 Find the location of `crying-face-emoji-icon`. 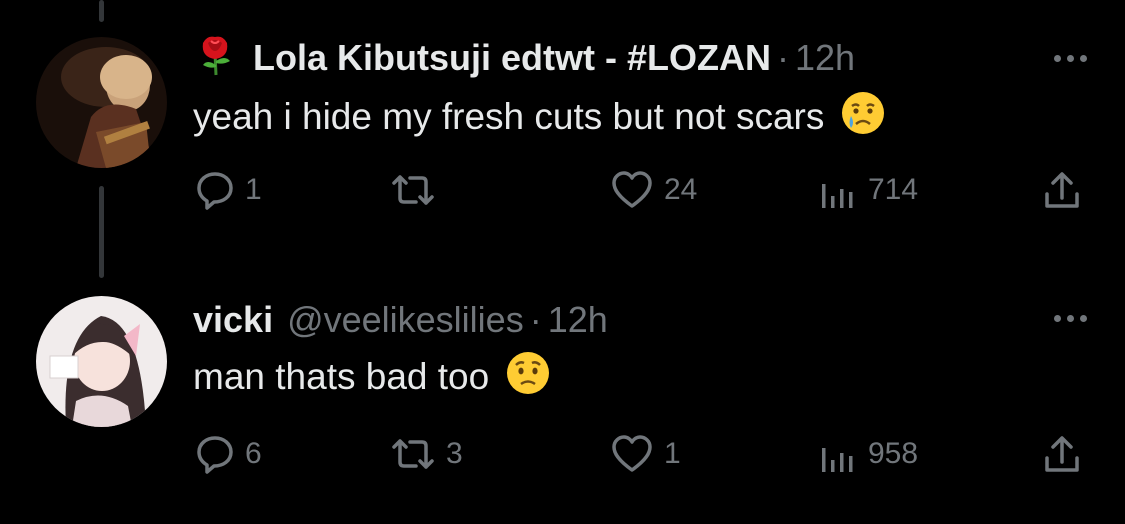

crying-face-emoji-icon is located at coordinates (863, 117).